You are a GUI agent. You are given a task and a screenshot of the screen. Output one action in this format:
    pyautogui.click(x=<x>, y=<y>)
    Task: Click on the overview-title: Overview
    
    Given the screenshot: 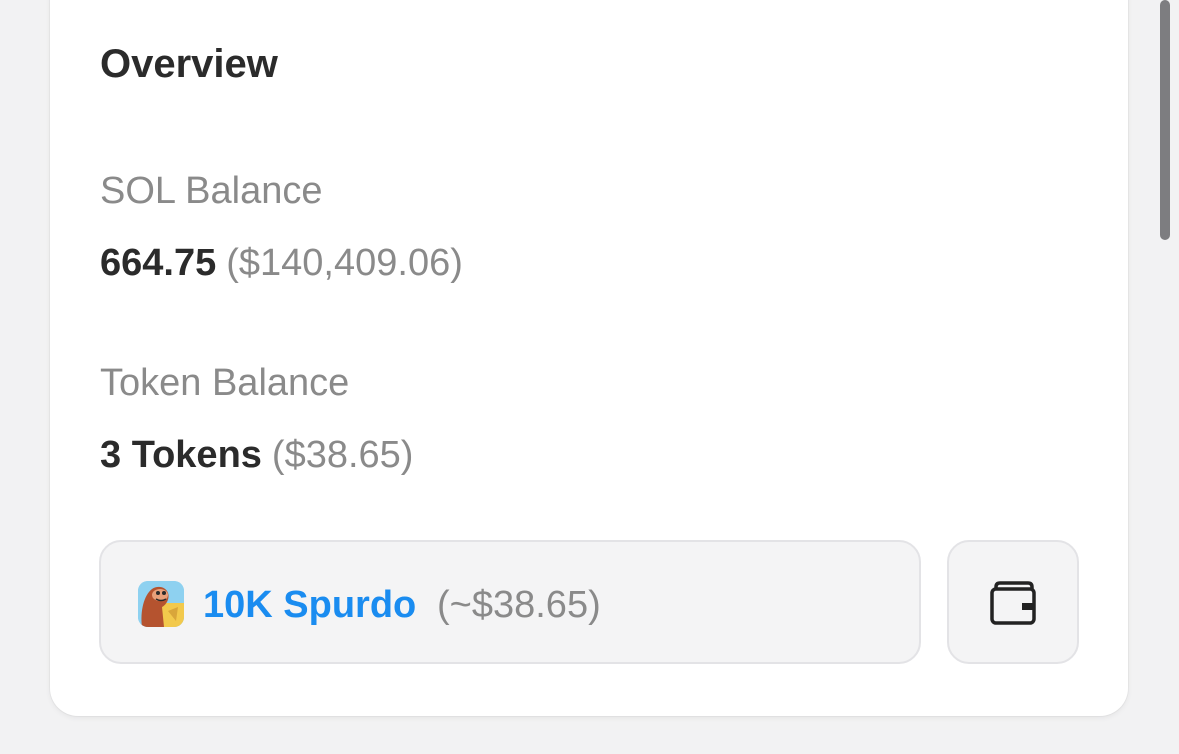 What is the action you would take?
    pyautogui.click(x=189, y=64)
    